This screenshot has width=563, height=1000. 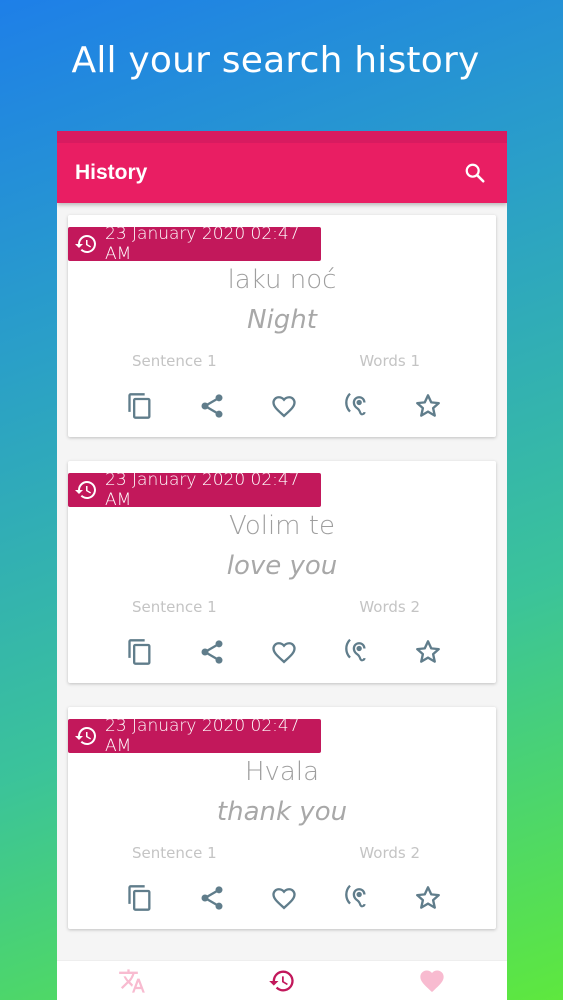 What do you see at coordinates (475, 173) in the screenshot?
I see `search-icon` at bounding box center [475, 173].